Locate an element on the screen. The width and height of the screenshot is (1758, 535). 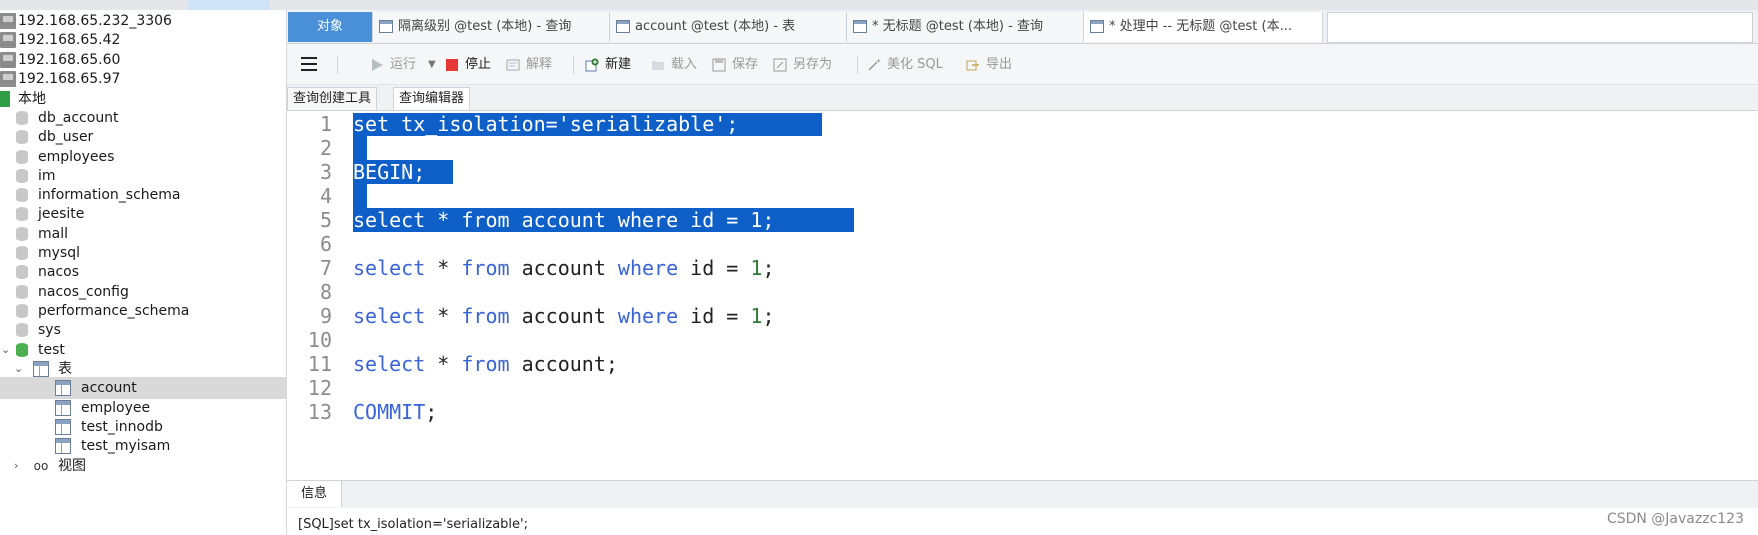
new-label: 新建 is located at coordinates (618, 64).